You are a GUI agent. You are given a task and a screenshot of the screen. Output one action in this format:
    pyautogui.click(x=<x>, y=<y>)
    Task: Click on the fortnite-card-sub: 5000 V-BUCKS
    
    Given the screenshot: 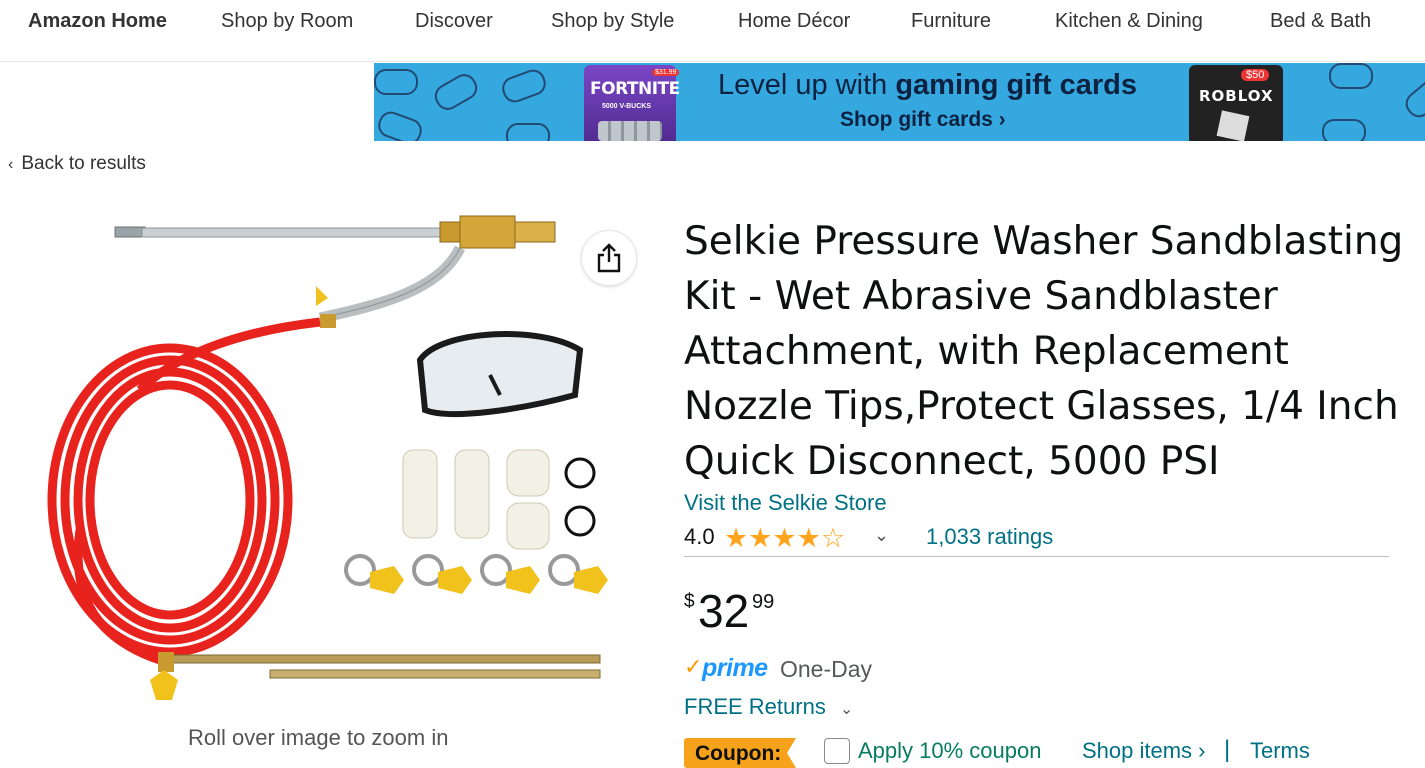 What is the action you would take?
    pyautogui.click(x=627, y=106)
    